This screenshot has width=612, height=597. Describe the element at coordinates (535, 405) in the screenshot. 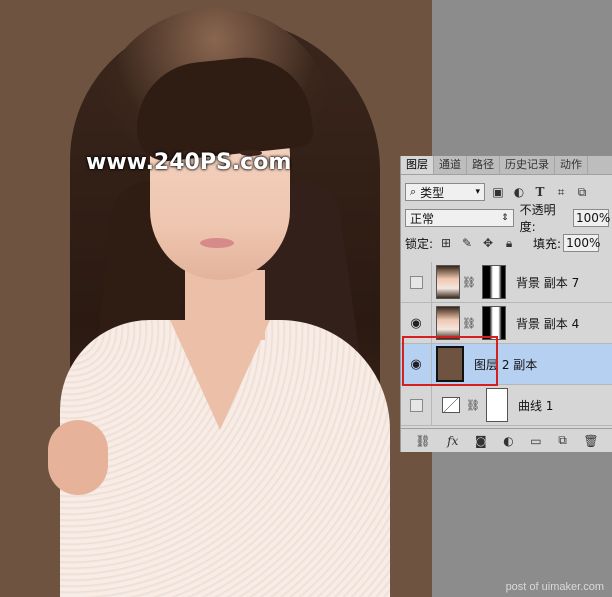

I see `layer-name: 曲线 1` at that location.